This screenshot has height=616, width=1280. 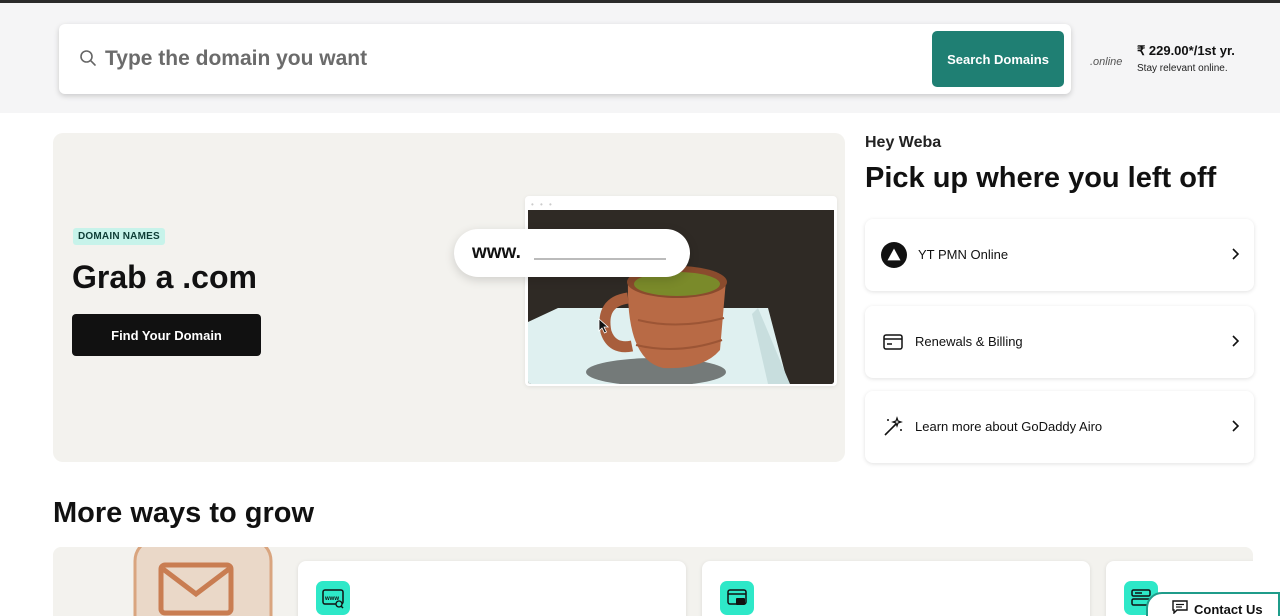 What do you see at coordinates (88, 58) in the screenshot?
I see `search-icon` at bounding box center [88, 58].